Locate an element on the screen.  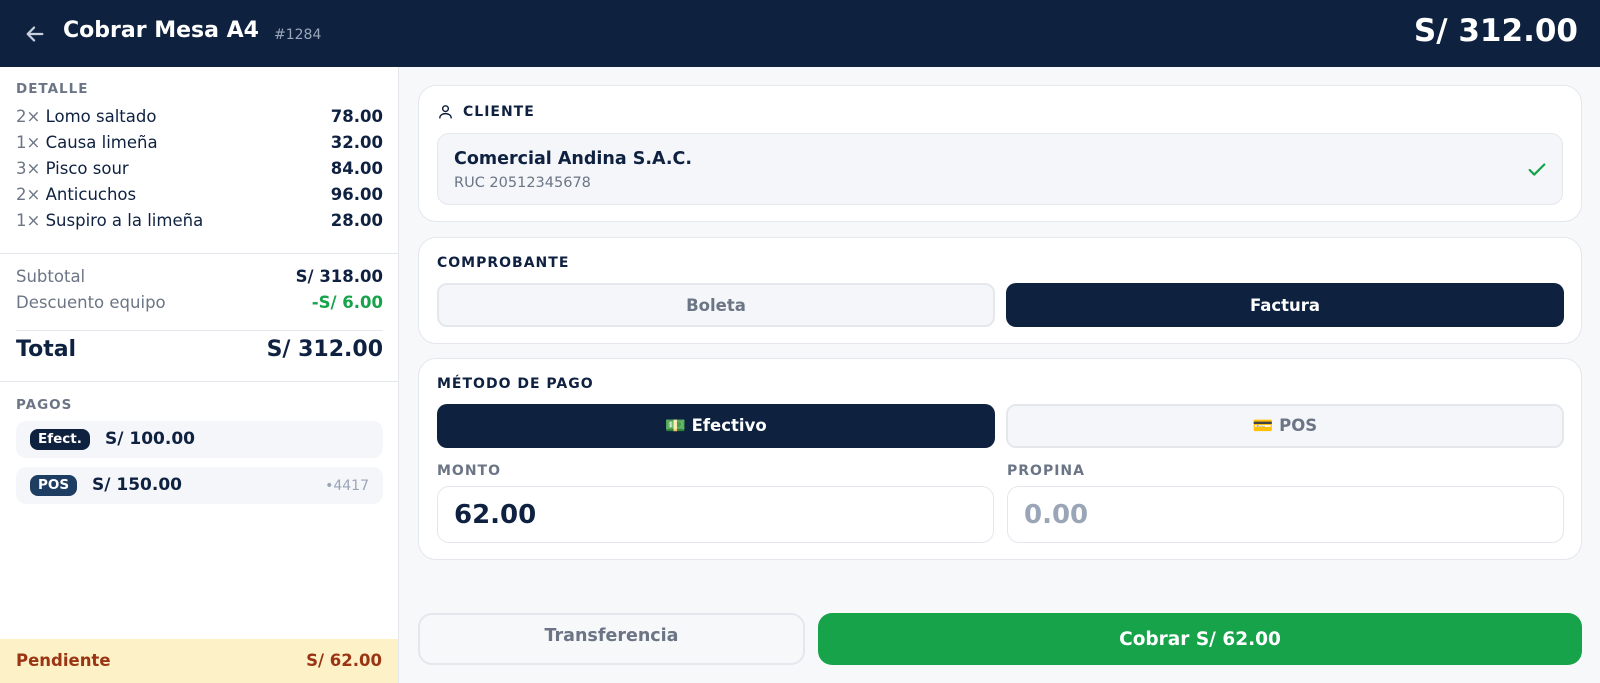
payment-amount: S/ 150.00 is located at coordinates (137, 485).